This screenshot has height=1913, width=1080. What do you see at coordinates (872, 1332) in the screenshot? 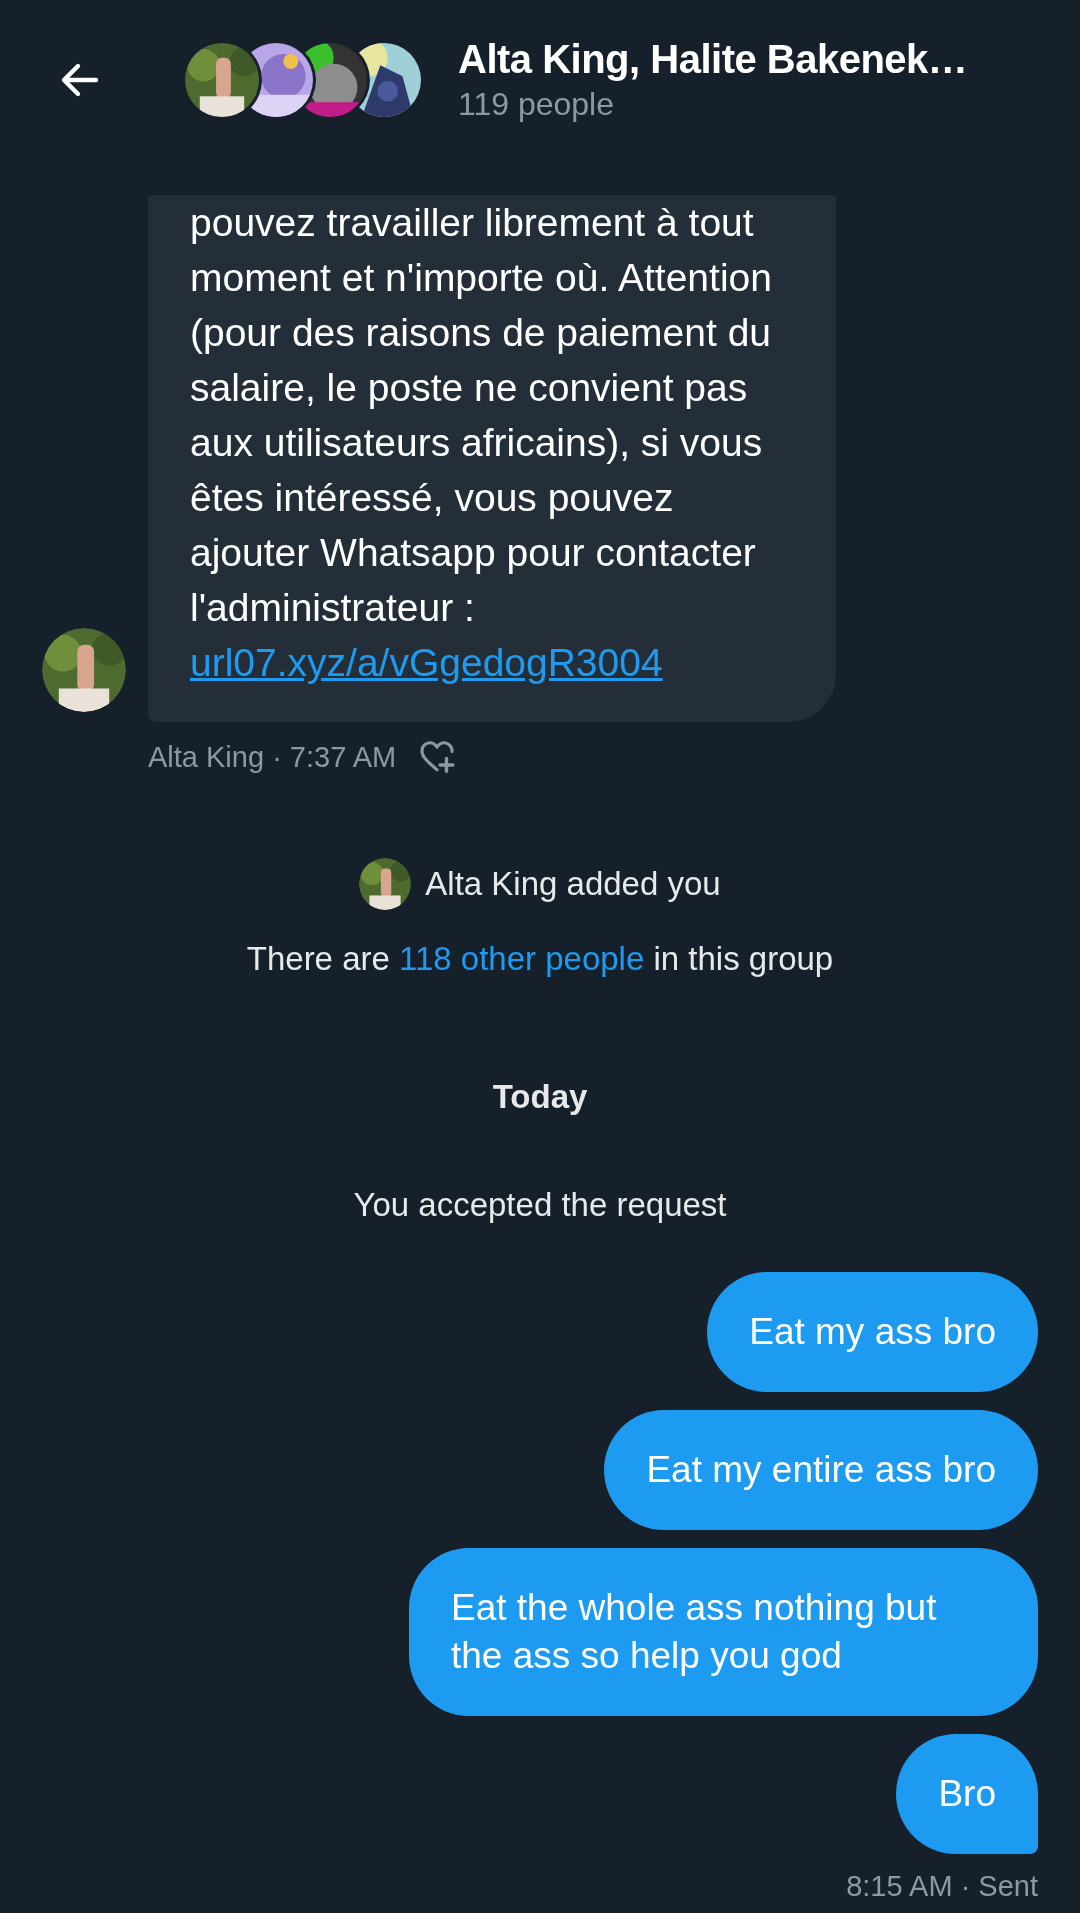
I see `message-bubble: Eat my ass bro` at bounding box center [872, 1332].